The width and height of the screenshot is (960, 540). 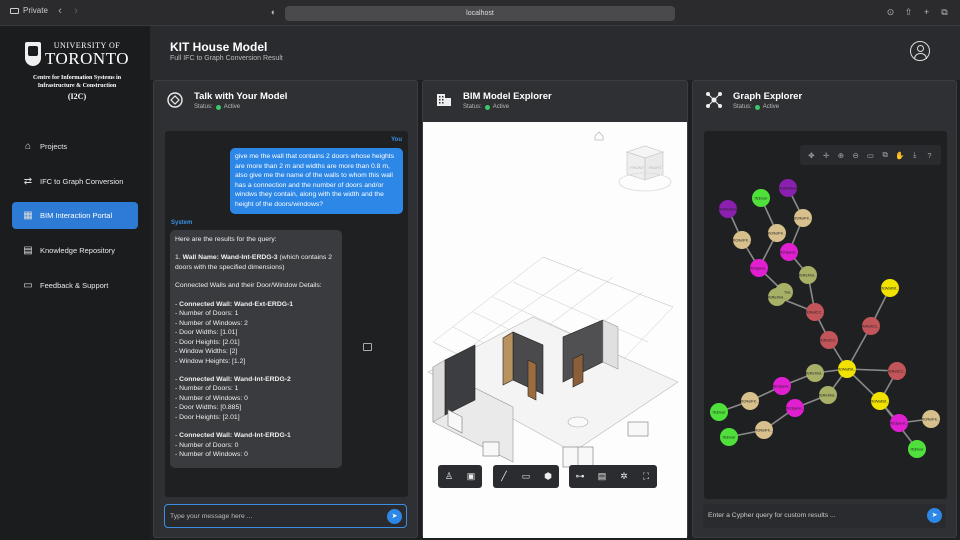 What do you see at coordinates (934, 515) in the screenshot?
I see `run-query-button: ➤` at bounding box center [934, 515].